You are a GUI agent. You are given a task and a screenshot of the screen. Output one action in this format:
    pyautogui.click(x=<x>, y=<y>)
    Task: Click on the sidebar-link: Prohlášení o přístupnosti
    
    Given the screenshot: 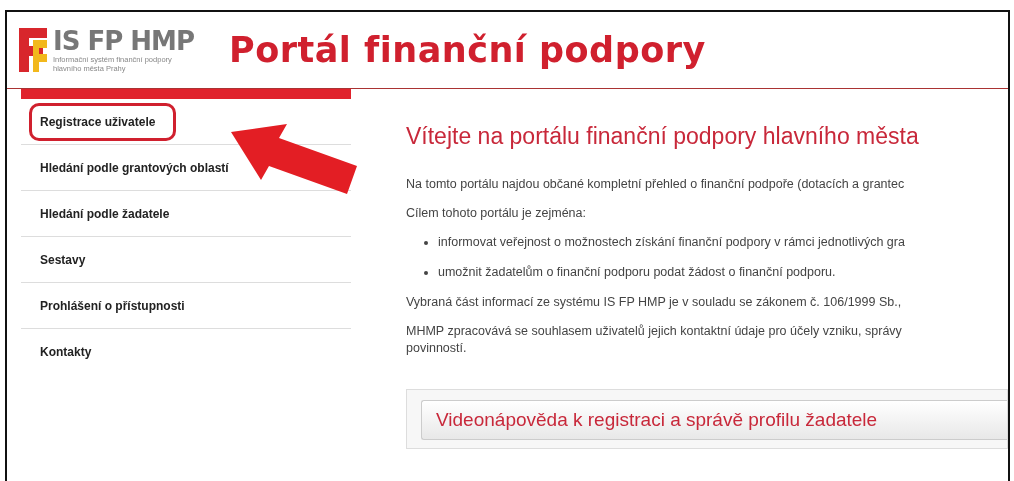 What is the action you would take?
    pyautogui.click(x=117, y=305)
    